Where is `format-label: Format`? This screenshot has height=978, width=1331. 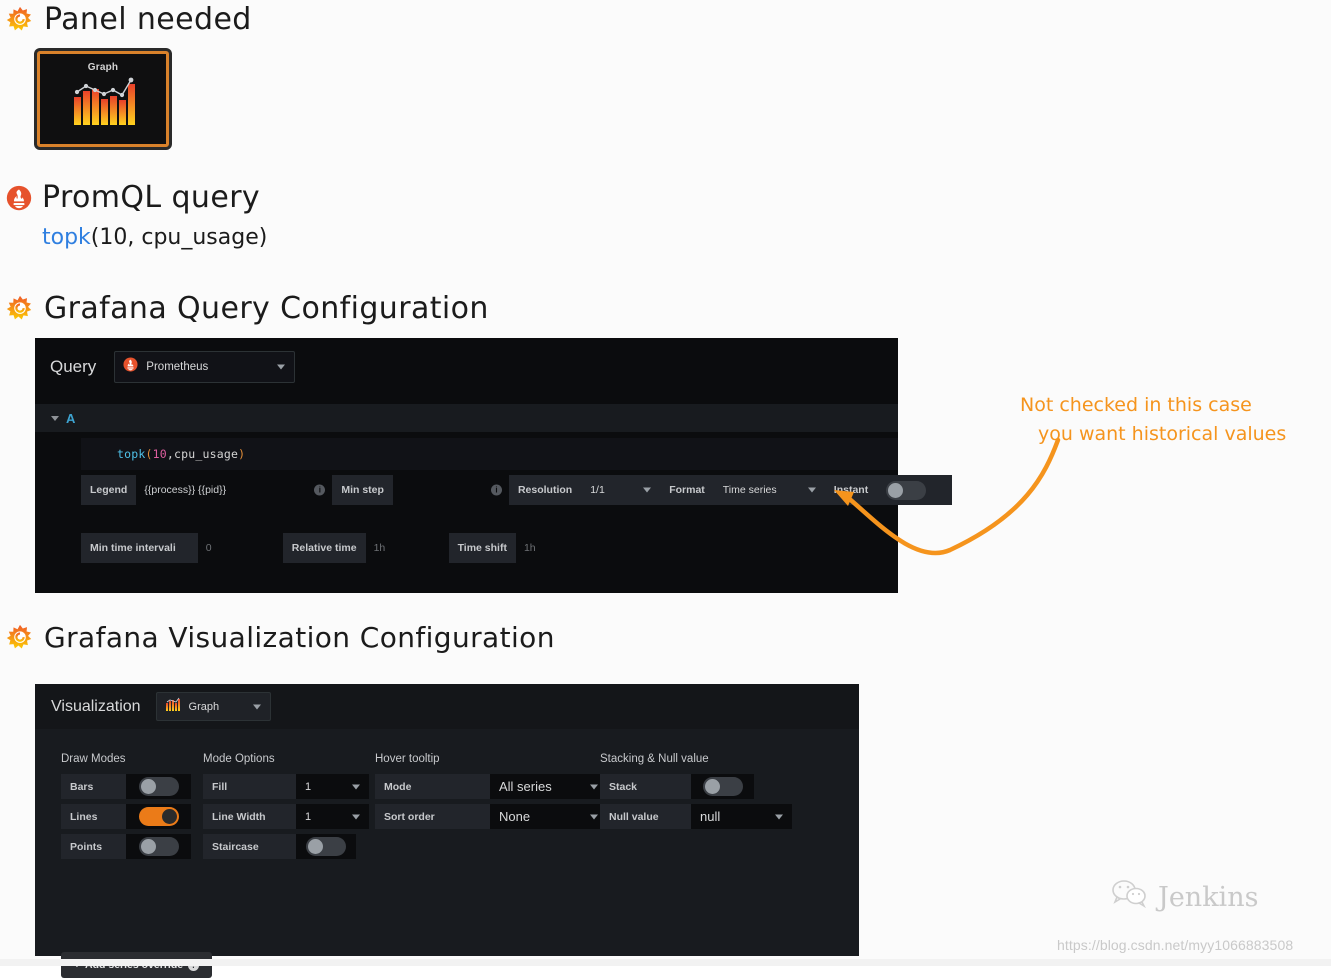 format-label: Format is located at coordinates (687, 490).